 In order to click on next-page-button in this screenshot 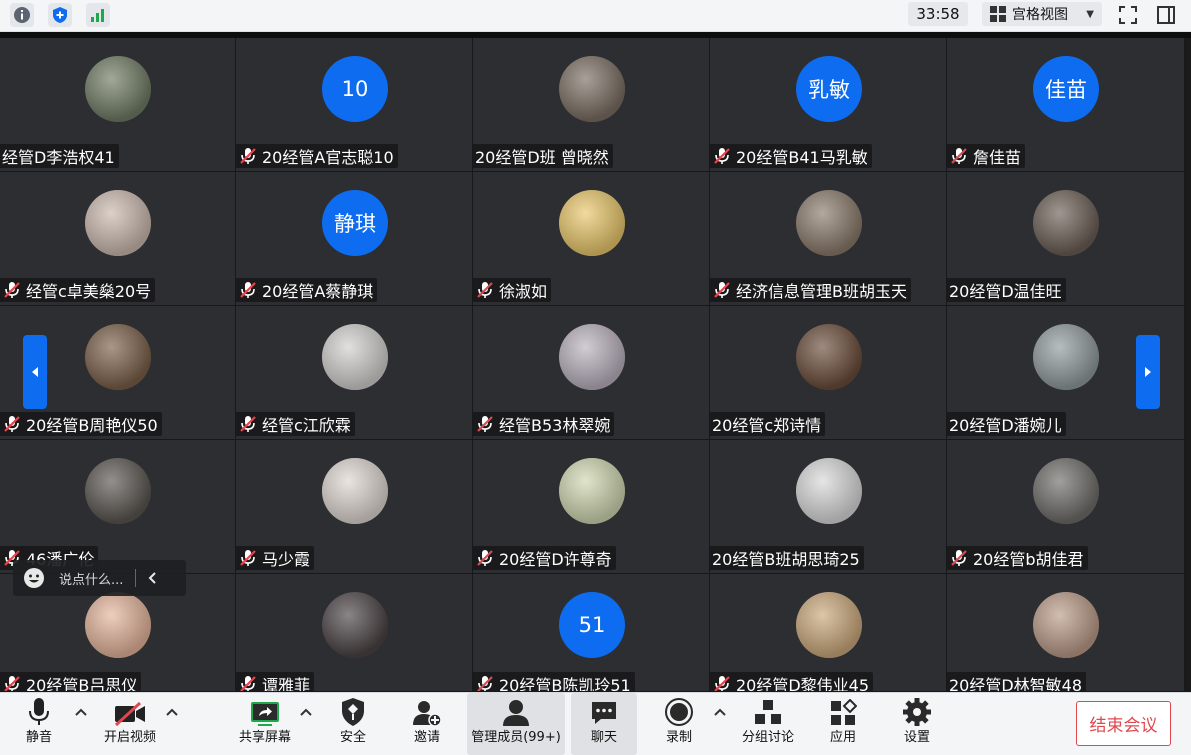, I will do `click(1148, 372)`.